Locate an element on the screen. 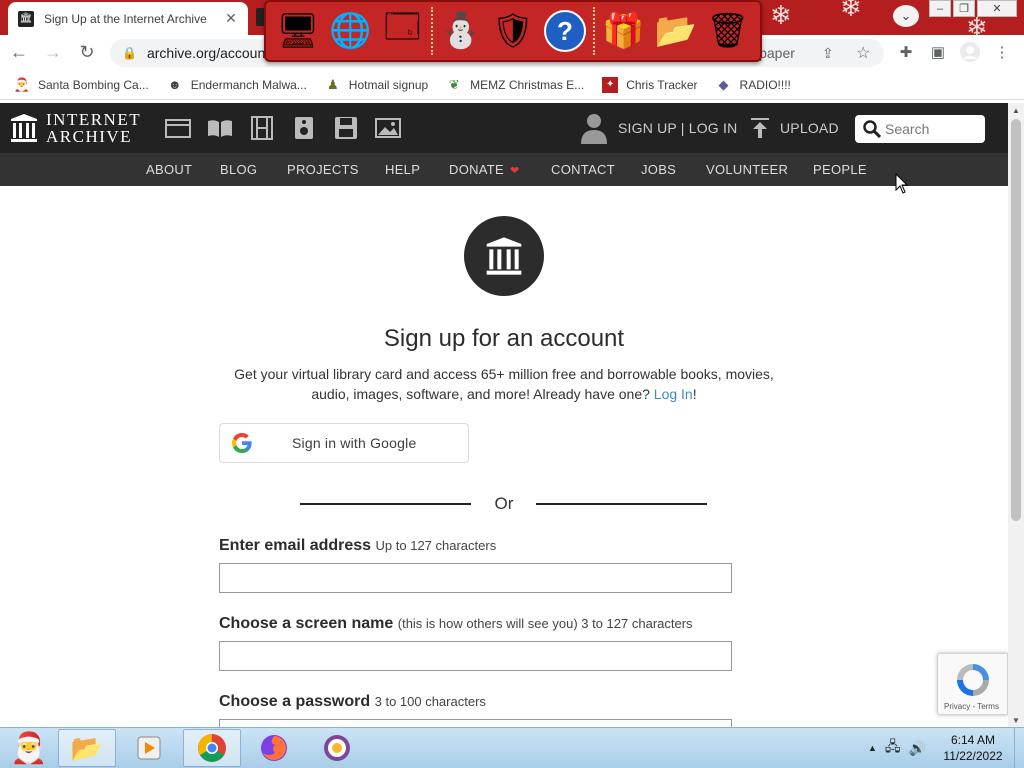 Image resolution: width=1024 pixels, height=768 pixels. extensions-icon: ✚ is located at coordinates (906, 52).